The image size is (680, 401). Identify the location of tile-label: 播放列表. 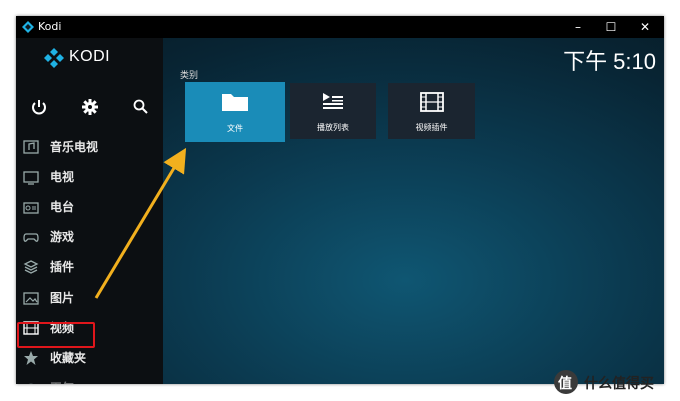
(333, 127).